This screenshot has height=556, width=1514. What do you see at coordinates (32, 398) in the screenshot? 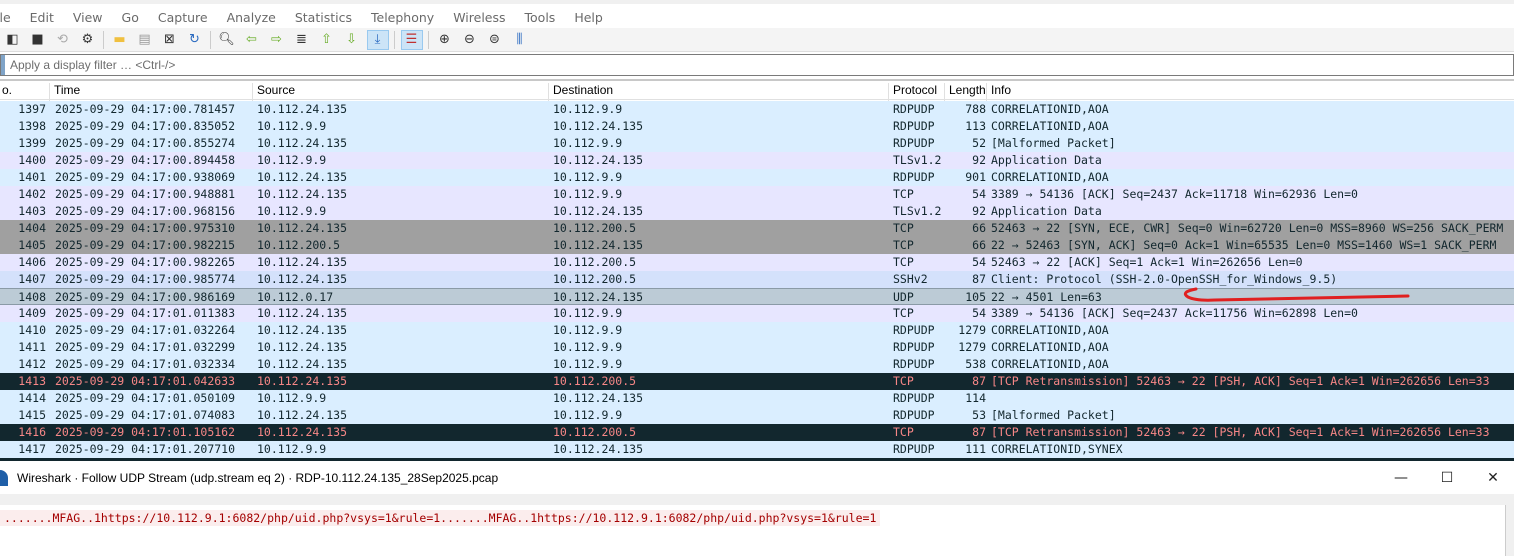
I see `packet-no: 1414` at bounding box center [32, 398].